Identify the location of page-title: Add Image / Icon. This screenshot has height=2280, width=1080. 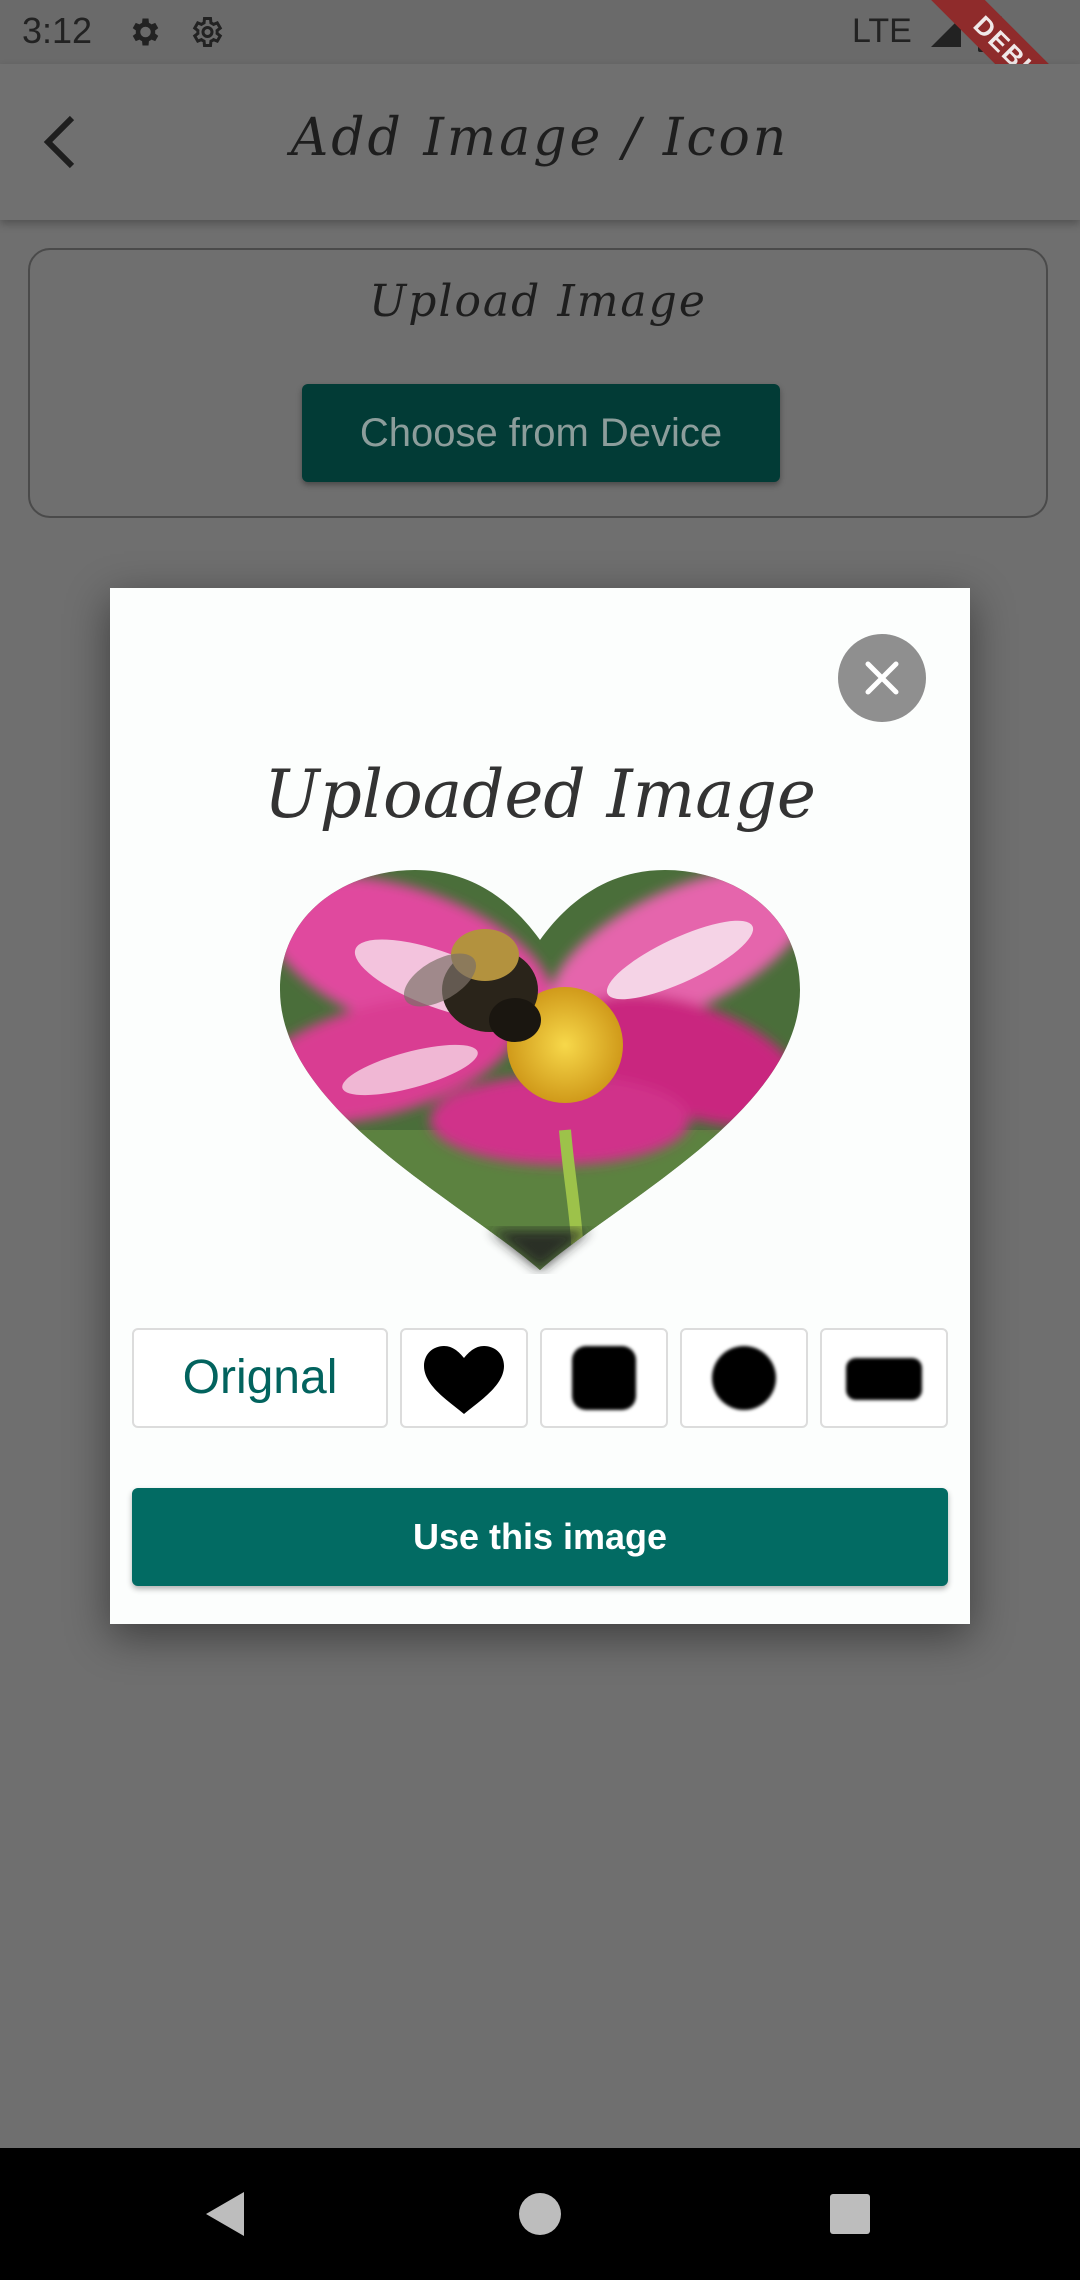
(540, 138).